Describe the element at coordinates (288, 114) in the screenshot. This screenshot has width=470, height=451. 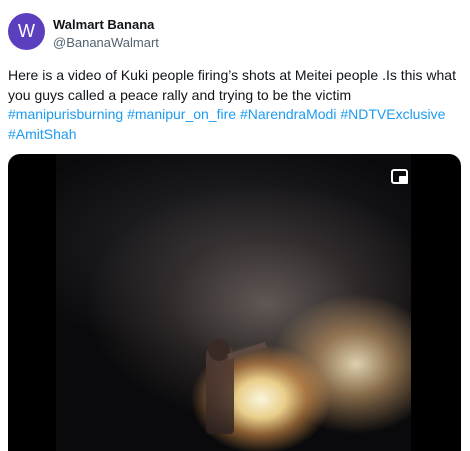
I see `hashtag-narendramodi: #NarendraModi` at that location.